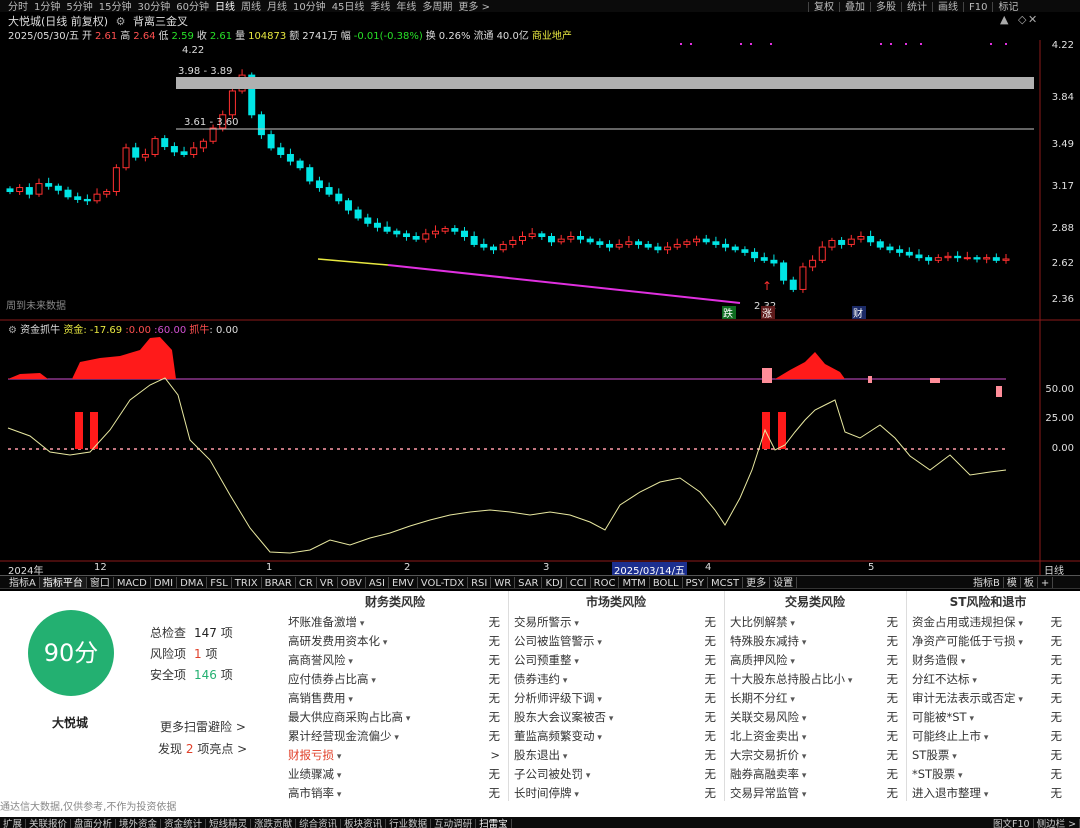 The height and width of the screenshot is (828, 1080). What do you see at coordinates (274, 823) in the screenshot?
I see `bottom-tab-6: 涨跌贡献` at bounding box center [274, 823].